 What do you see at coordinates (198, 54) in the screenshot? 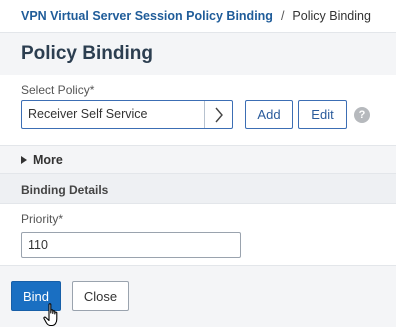
I see `panel-header: Policy Binding` at bounding box center [198, 54].